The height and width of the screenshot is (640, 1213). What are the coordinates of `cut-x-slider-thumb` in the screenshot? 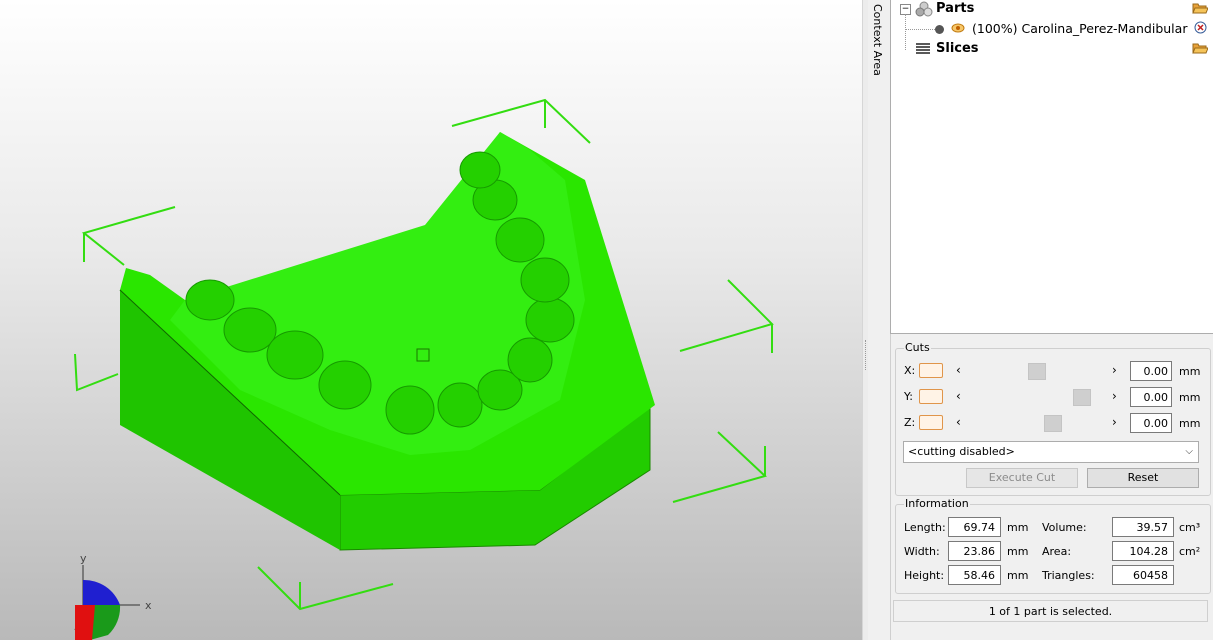 It's located at (1037, 371).